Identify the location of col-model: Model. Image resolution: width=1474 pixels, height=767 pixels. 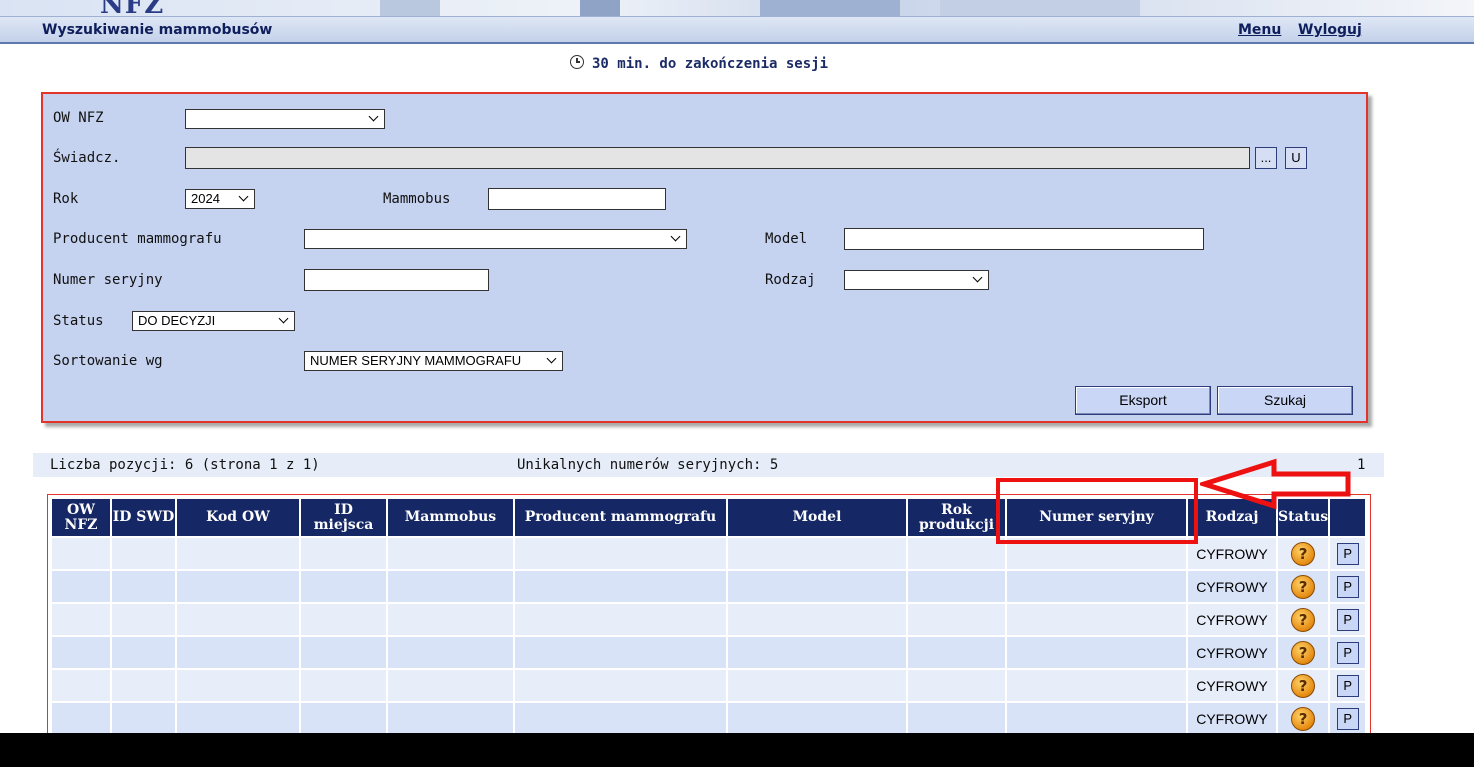
(817, 517).